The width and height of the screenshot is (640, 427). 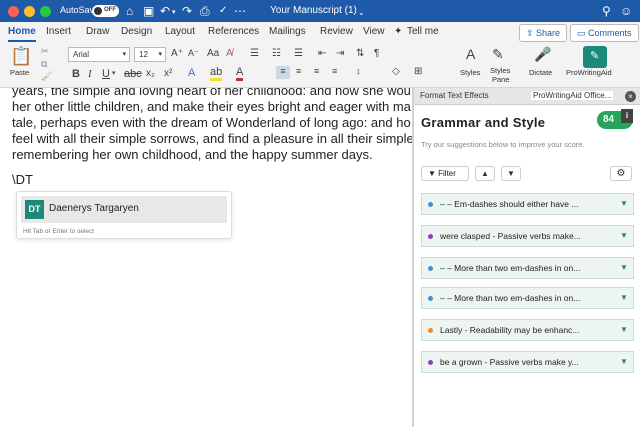 I want to click on tab-mailings: Mailings, so click(x=287, y=31).